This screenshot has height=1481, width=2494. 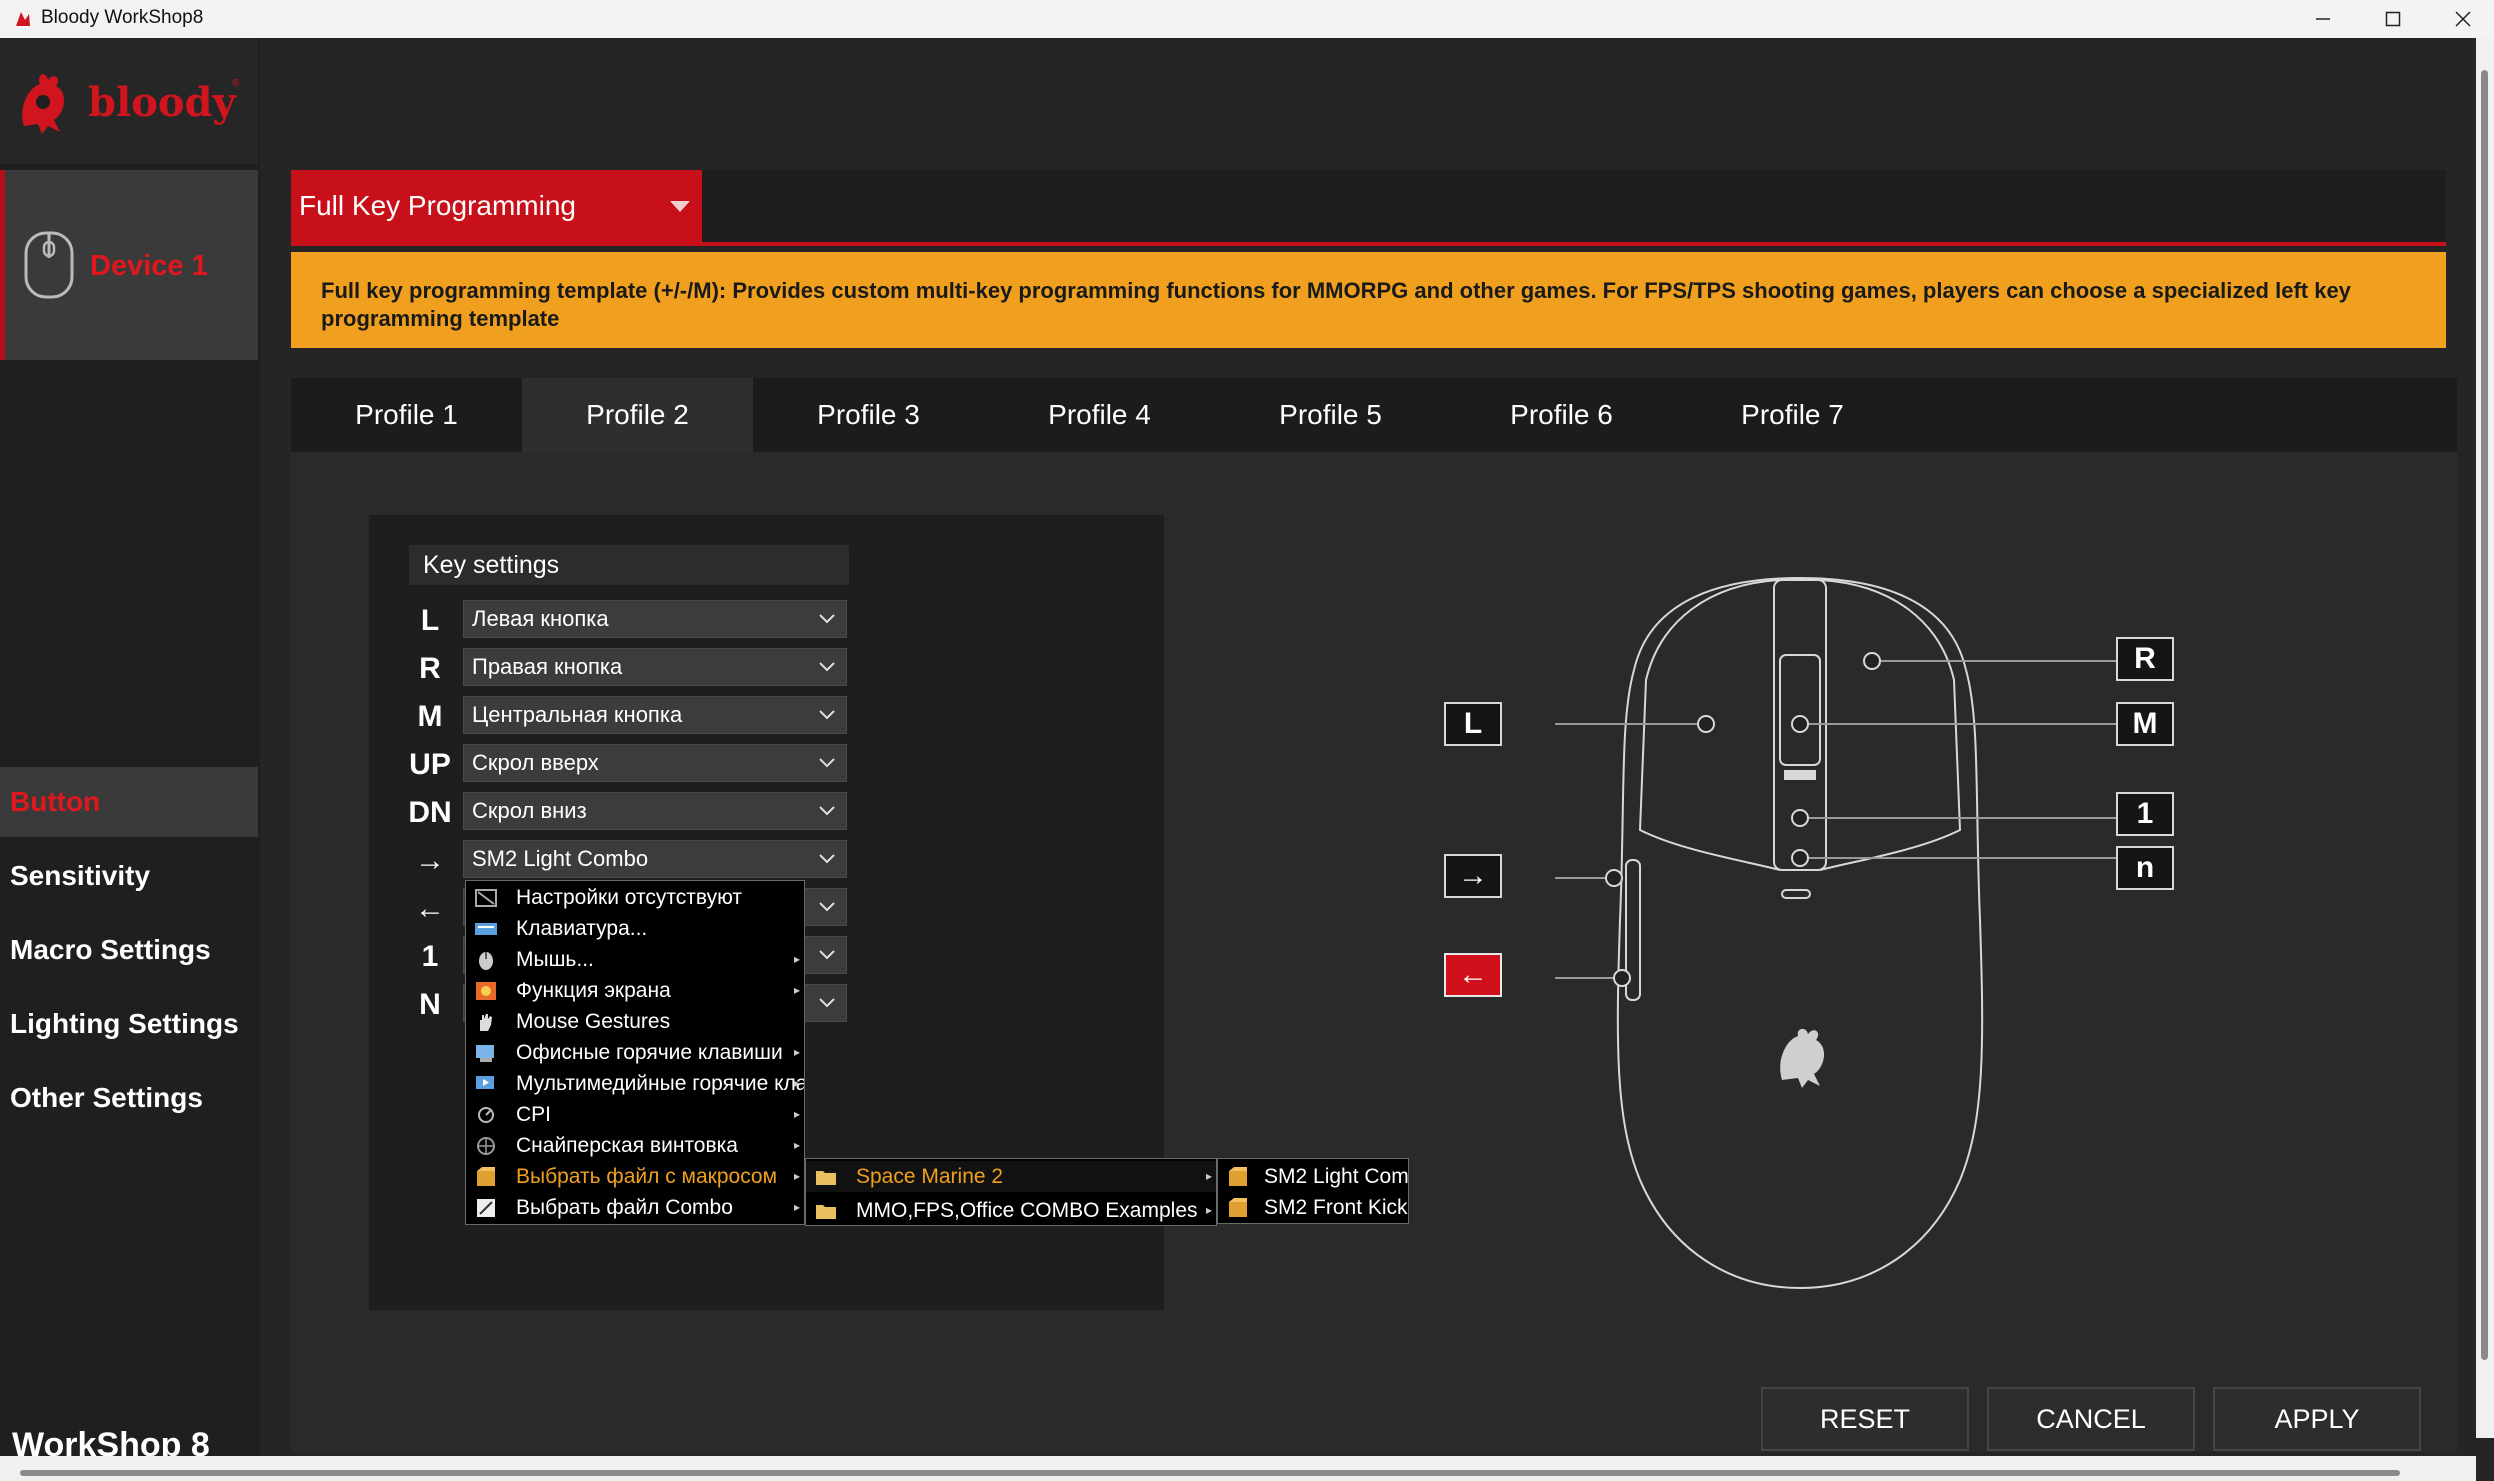 I want to click on menu-item-select-combo-file: Выбрать файл Combo ▸, so click(x=635, y=1207).